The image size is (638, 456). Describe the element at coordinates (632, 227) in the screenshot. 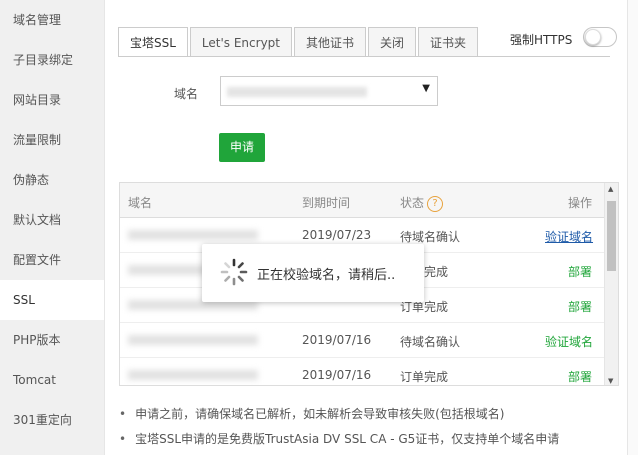

I see `background-panel-edge` at that location.